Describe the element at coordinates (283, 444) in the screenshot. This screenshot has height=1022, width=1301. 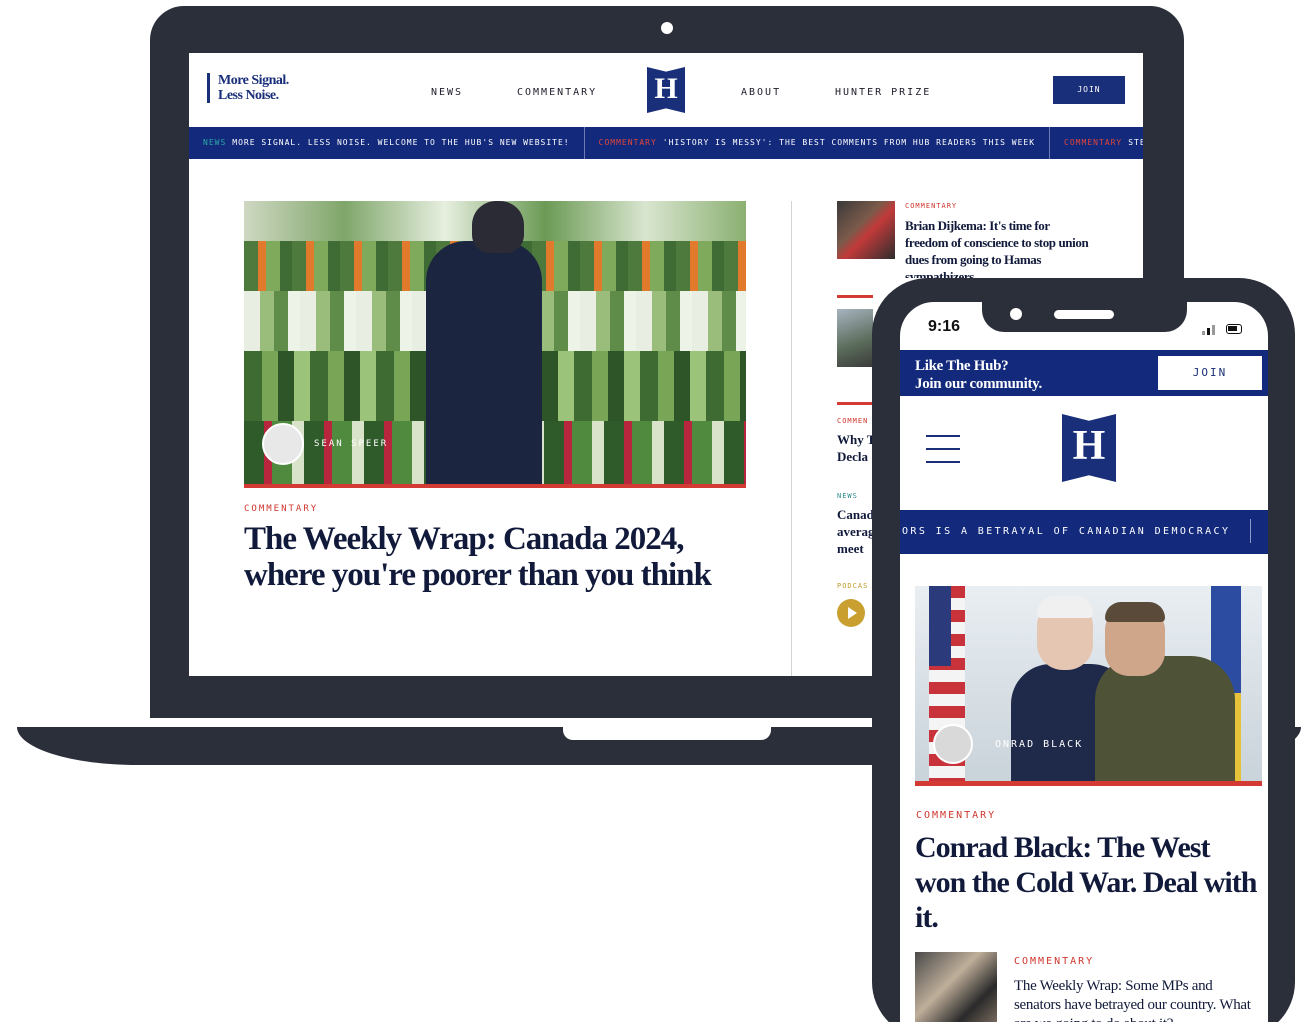
I see `author-avatar` at that location.